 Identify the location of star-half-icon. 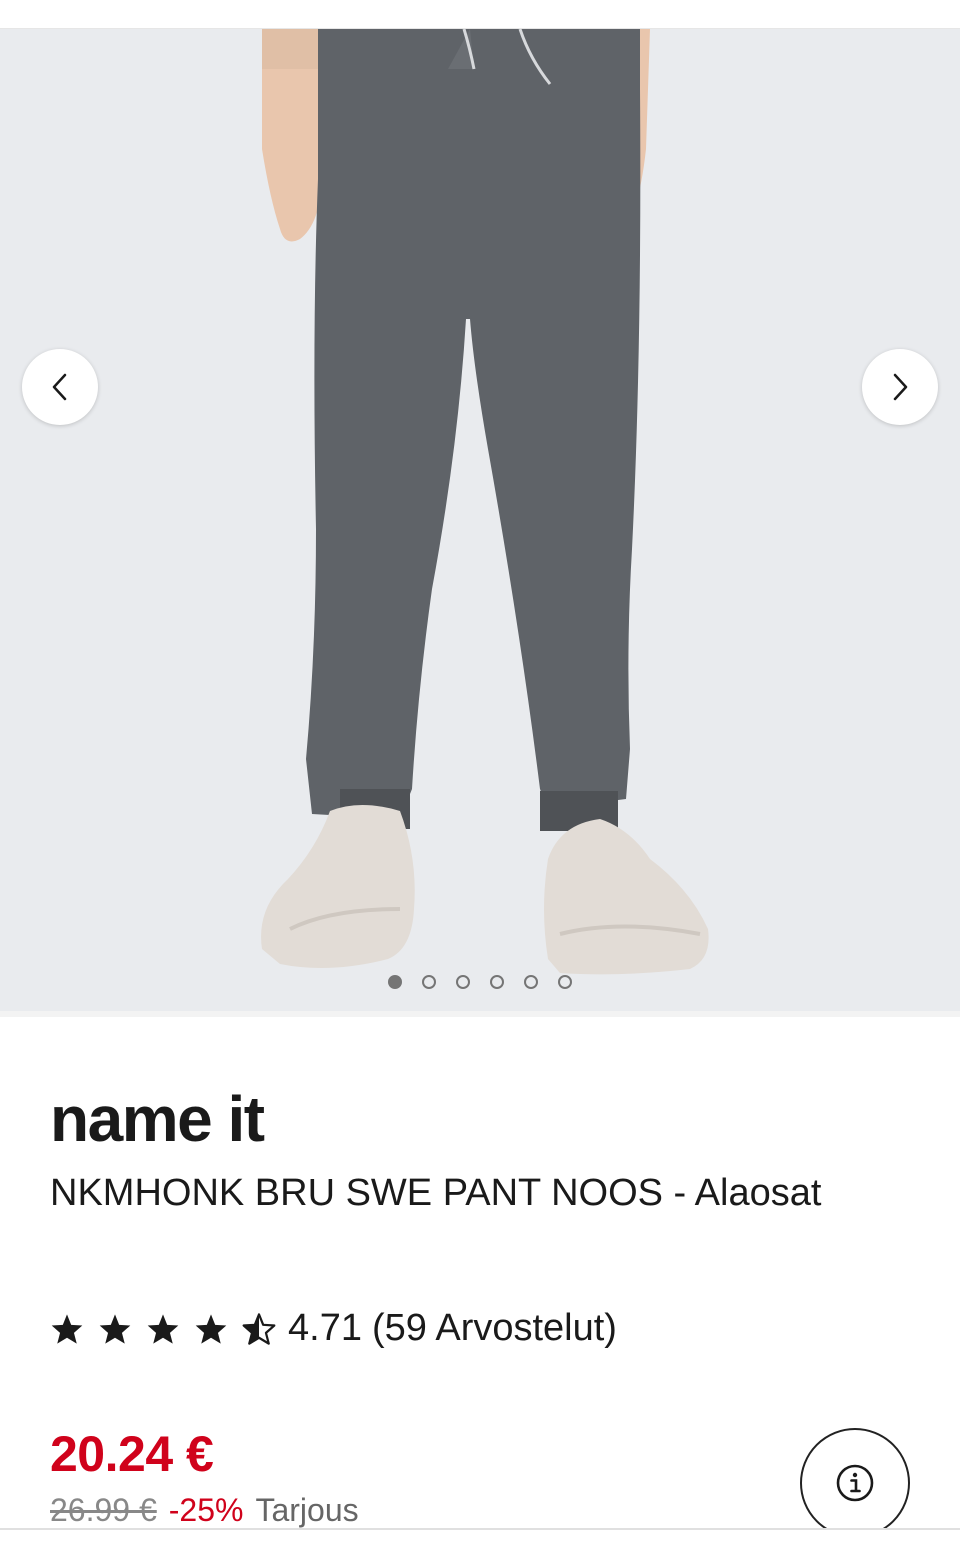
(259, 1328).